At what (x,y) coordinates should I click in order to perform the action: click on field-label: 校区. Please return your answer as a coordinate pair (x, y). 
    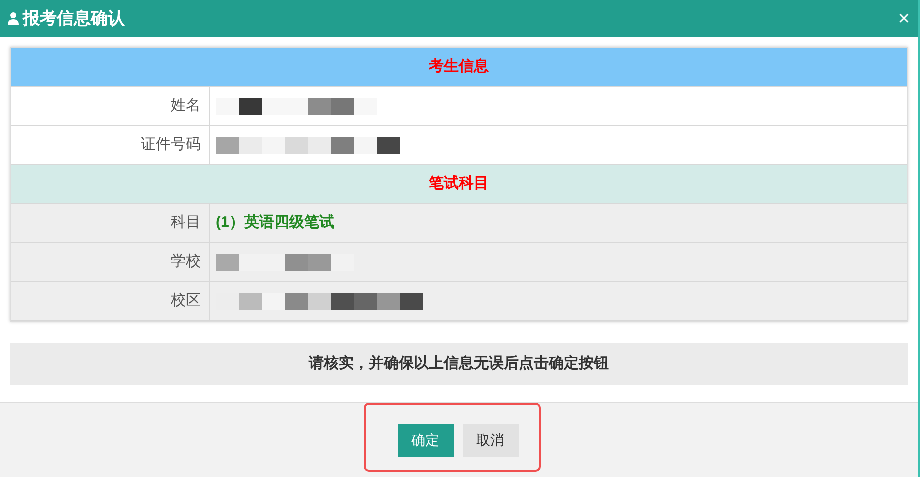
    Looking at the image, I should click on (186, 300).